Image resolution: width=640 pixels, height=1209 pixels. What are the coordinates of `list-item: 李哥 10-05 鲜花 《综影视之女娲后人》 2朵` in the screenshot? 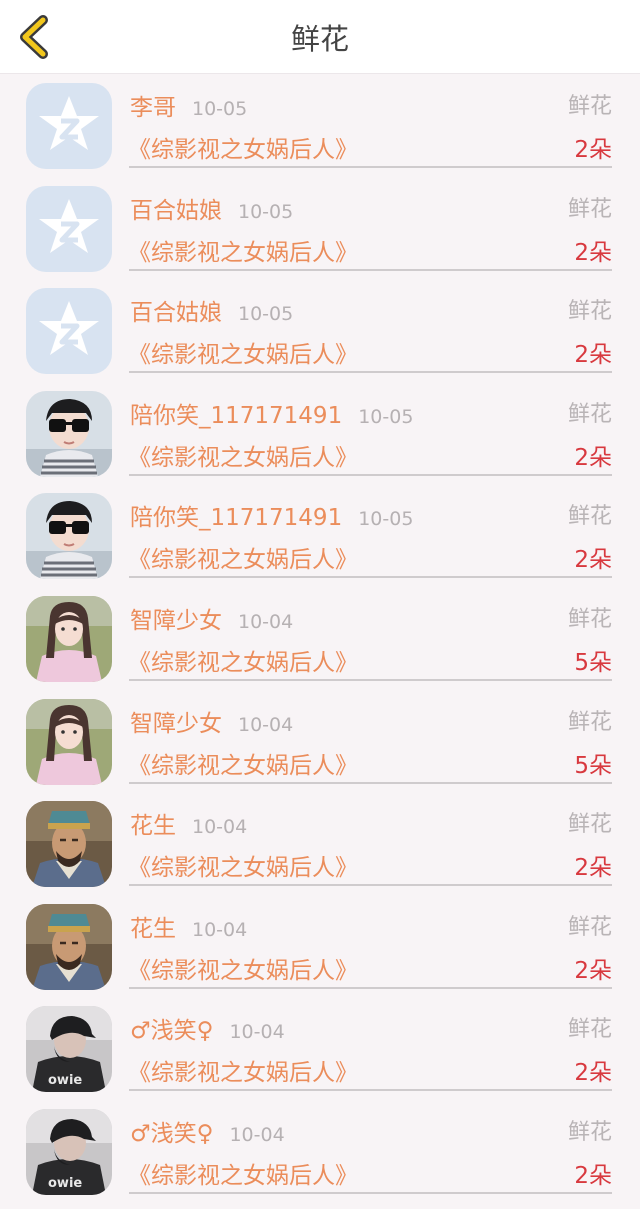 It's located at (320, 131).